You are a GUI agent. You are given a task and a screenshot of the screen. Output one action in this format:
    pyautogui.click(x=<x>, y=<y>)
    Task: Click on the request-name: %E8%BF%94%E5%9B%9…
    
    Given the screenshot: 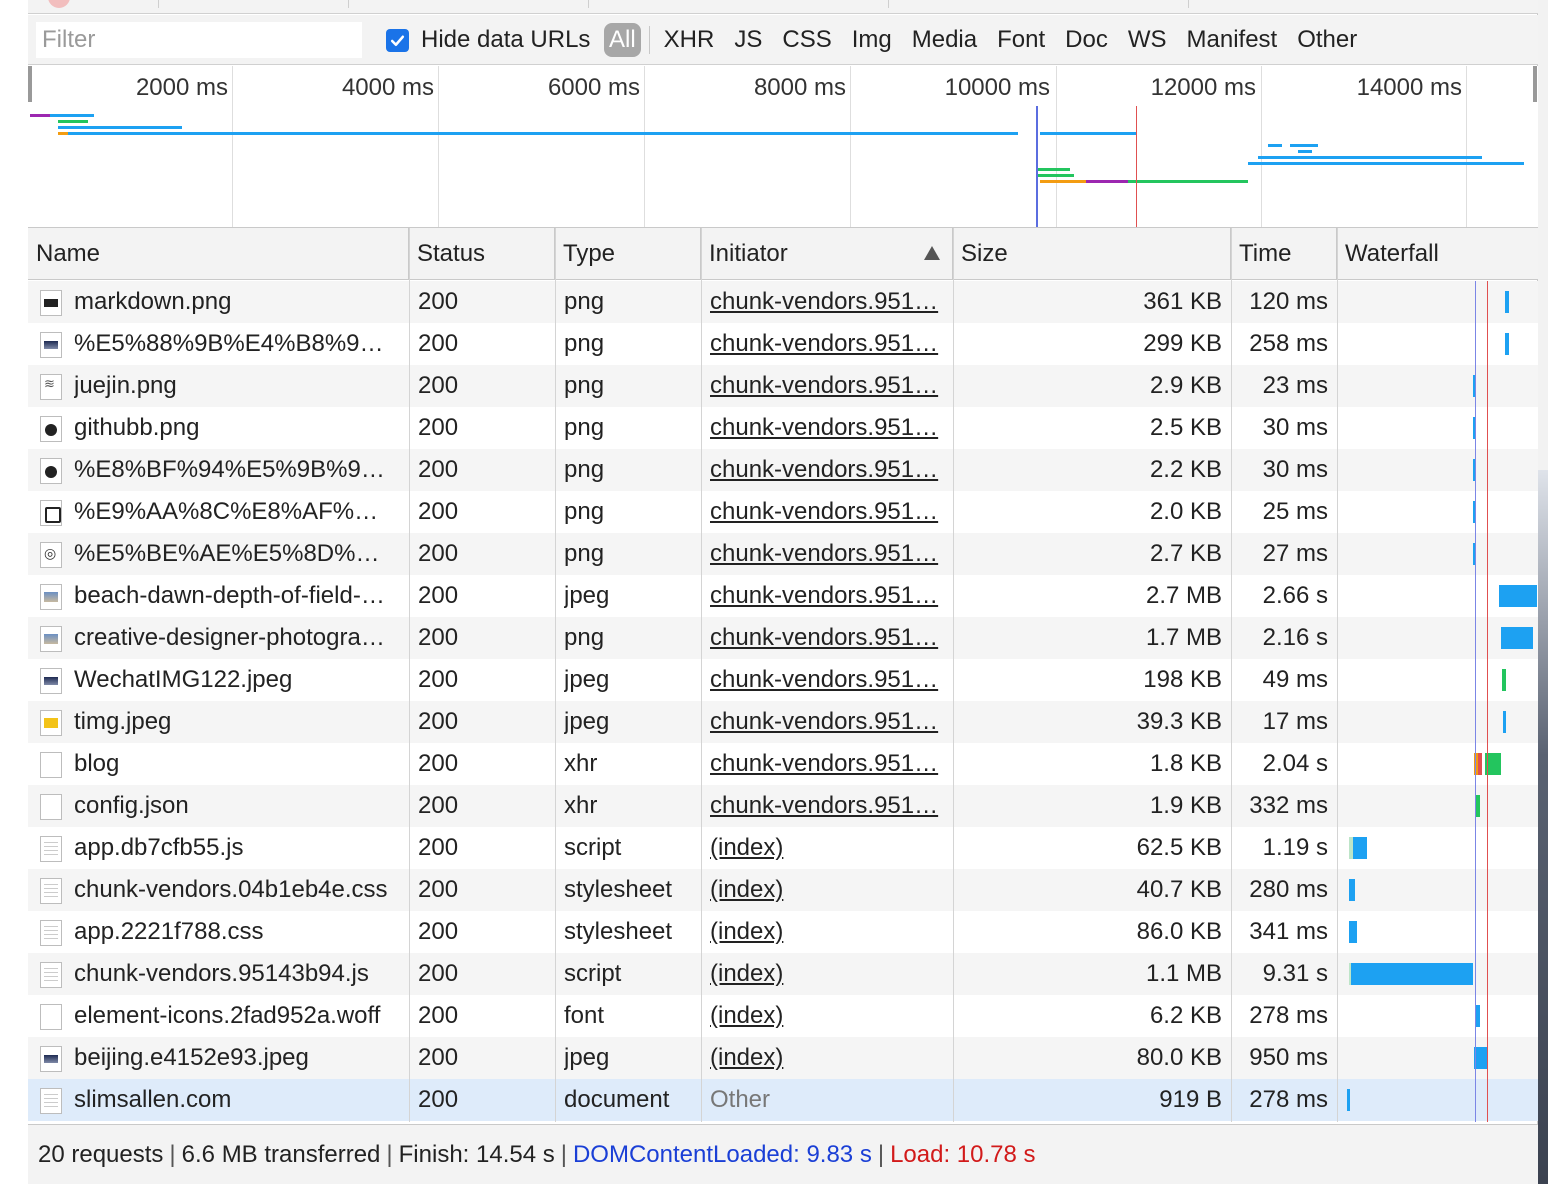 What is the action you would take?
    pyautogui.click(x=229, y=469)
    